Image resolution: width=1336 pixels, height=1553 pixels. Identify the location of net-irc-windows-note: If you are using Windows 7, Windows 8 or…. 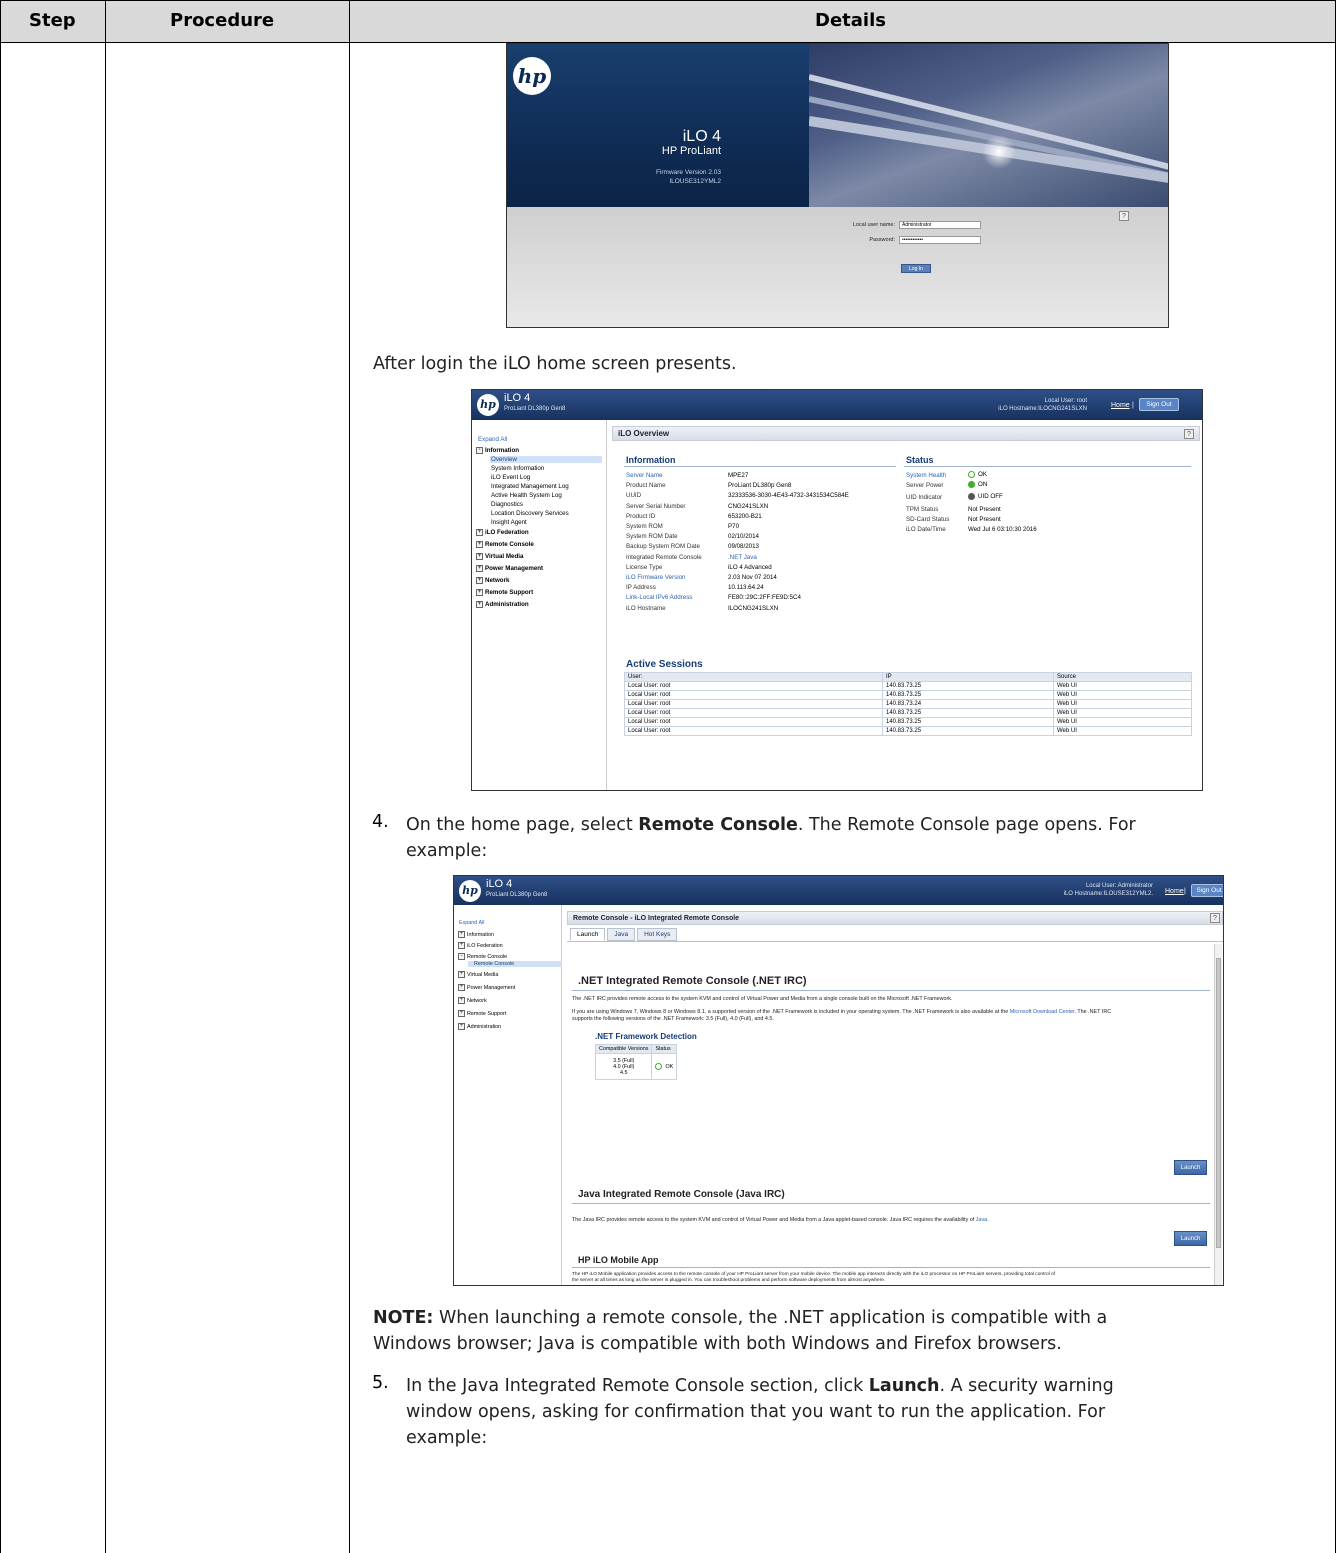
(842, 1015).